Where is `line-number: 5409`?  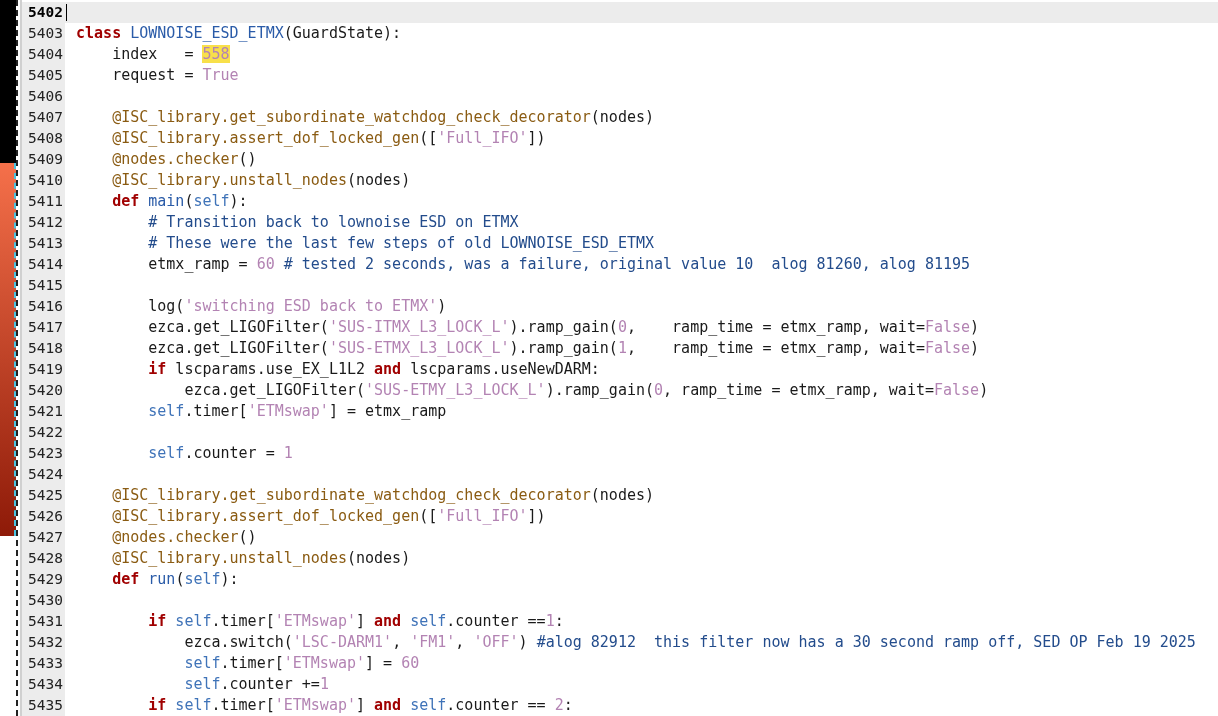
line-number: 5409 is located at coordinates (43, 159).